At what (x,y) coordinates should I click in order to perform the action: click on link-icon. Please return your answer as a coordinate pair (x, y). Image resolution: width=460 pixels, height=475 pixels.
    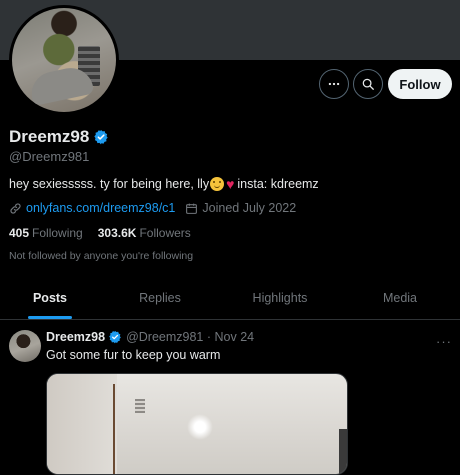
    Looking at the image, I should click on (15, 208).